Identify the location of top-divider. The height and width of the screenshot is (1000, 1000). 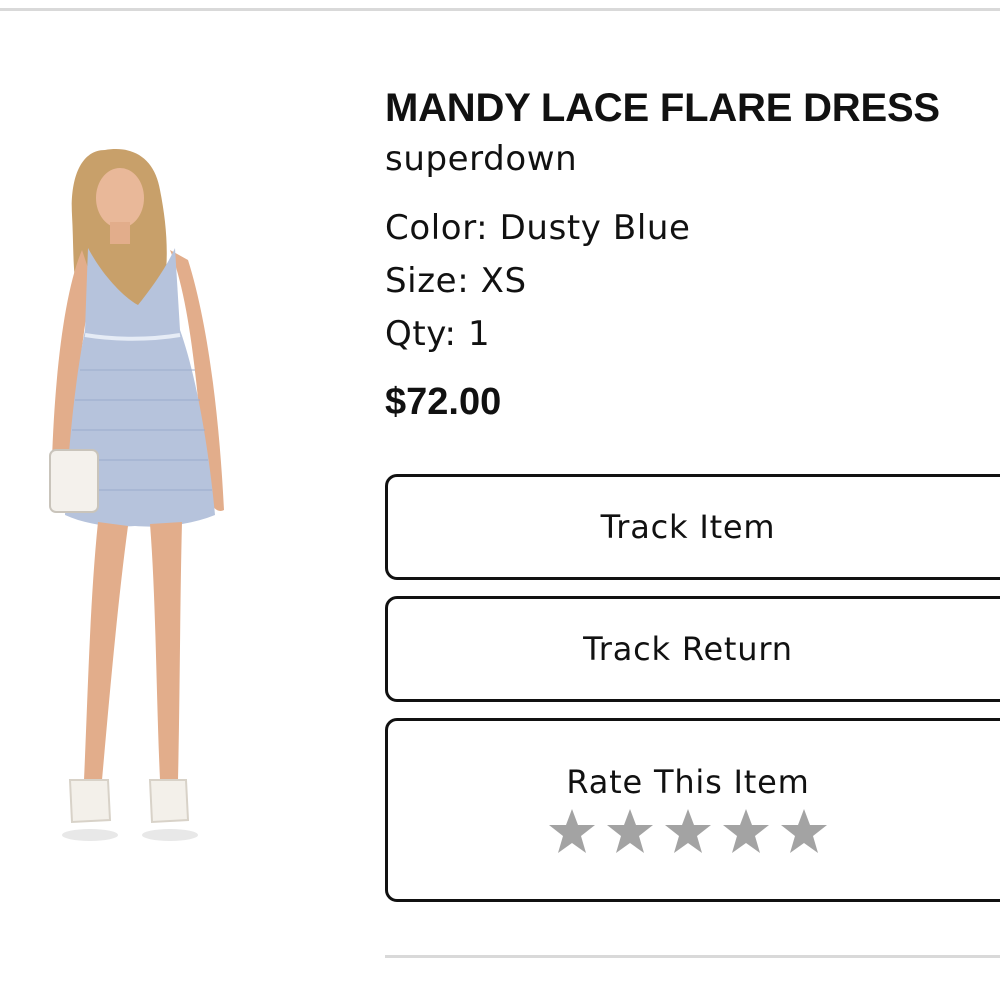
(500, 9).